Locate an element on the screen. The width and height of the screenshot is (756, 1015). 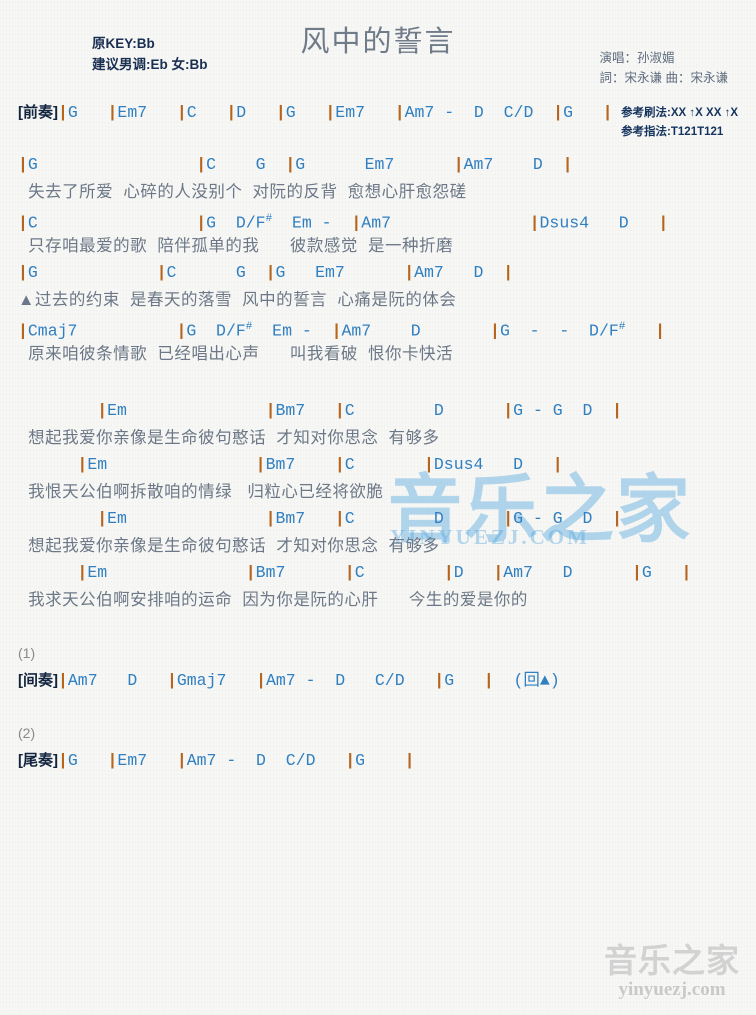
interlude-marker: (1) is located at coordinates (27, 653).